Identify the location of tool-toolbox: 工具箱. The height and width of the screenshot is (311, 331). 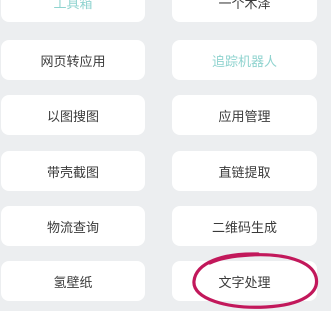
(73, 11).